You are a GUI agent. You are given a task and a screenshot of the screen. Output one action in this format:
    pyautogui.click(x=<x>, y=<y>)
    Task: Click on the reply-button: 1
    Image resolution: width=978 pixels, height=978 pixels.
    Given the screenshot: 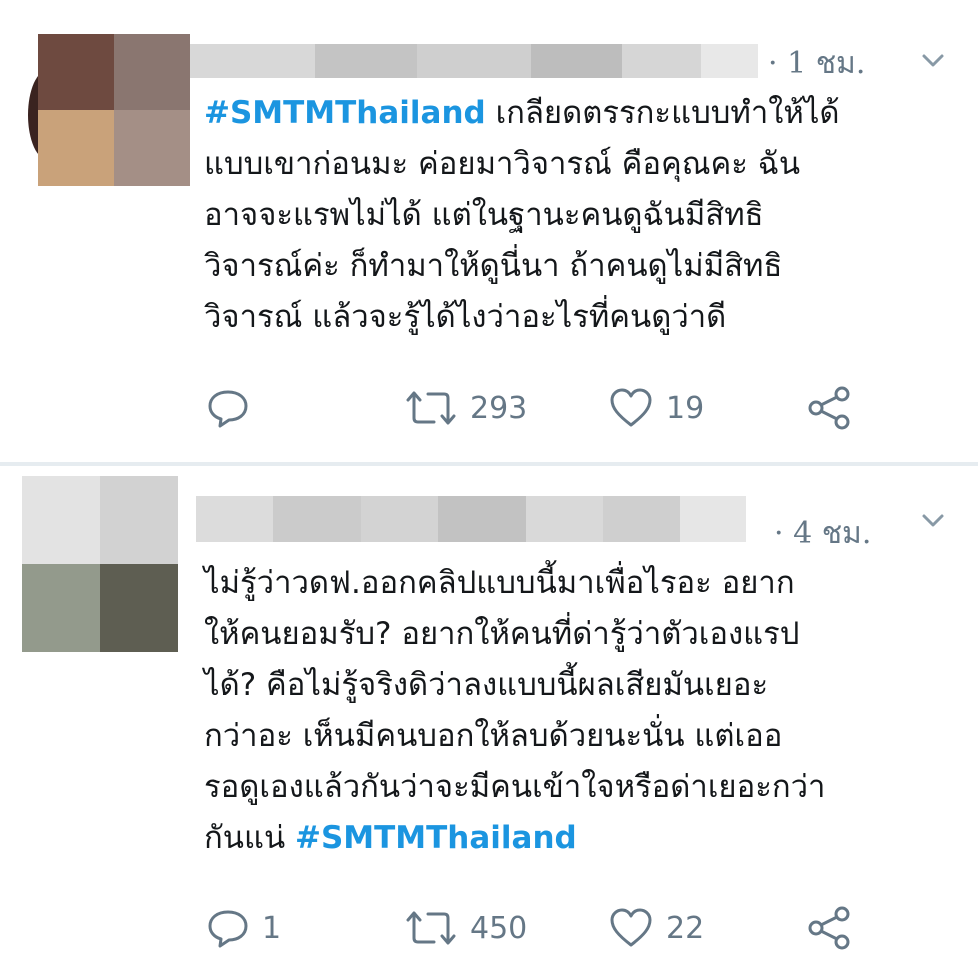 What is the action you would take?
    pyautogui.click(x=243, y=928)
    